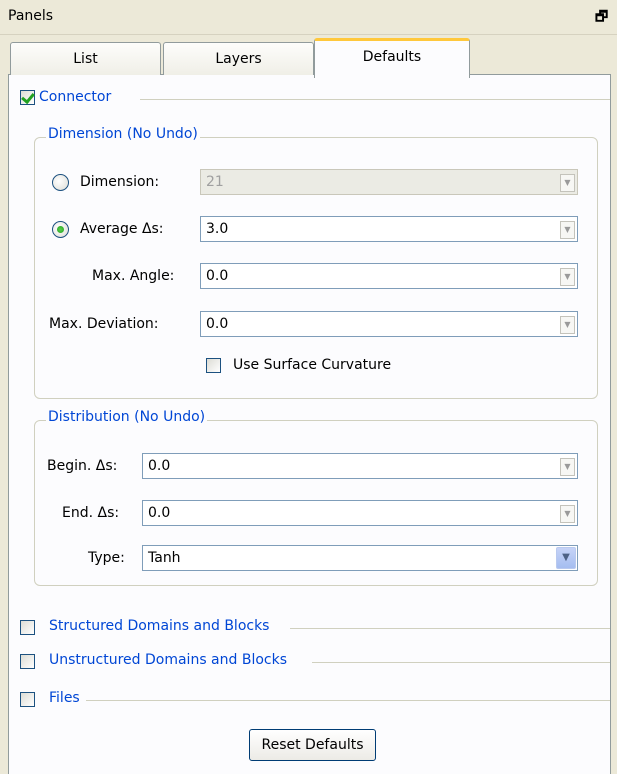 Image resolution: width=617 pixels, height=774 pixels. Describe the element at coordinates (164, 558) in the screenshot. I see `type-value: Tanh` at that location.